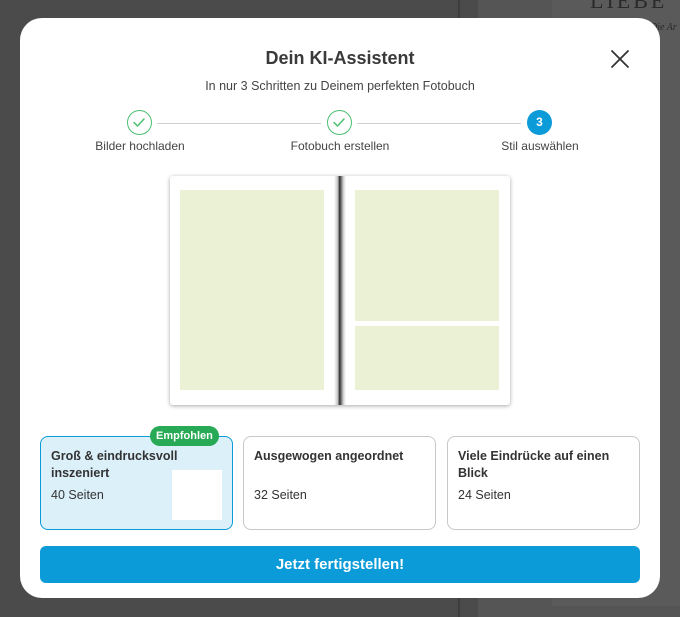  What do you see at coordinates (340, 564) in the screenshot?
I see `finish-button: Jetzt fertigstellen!` at bounding box center [340, 564].